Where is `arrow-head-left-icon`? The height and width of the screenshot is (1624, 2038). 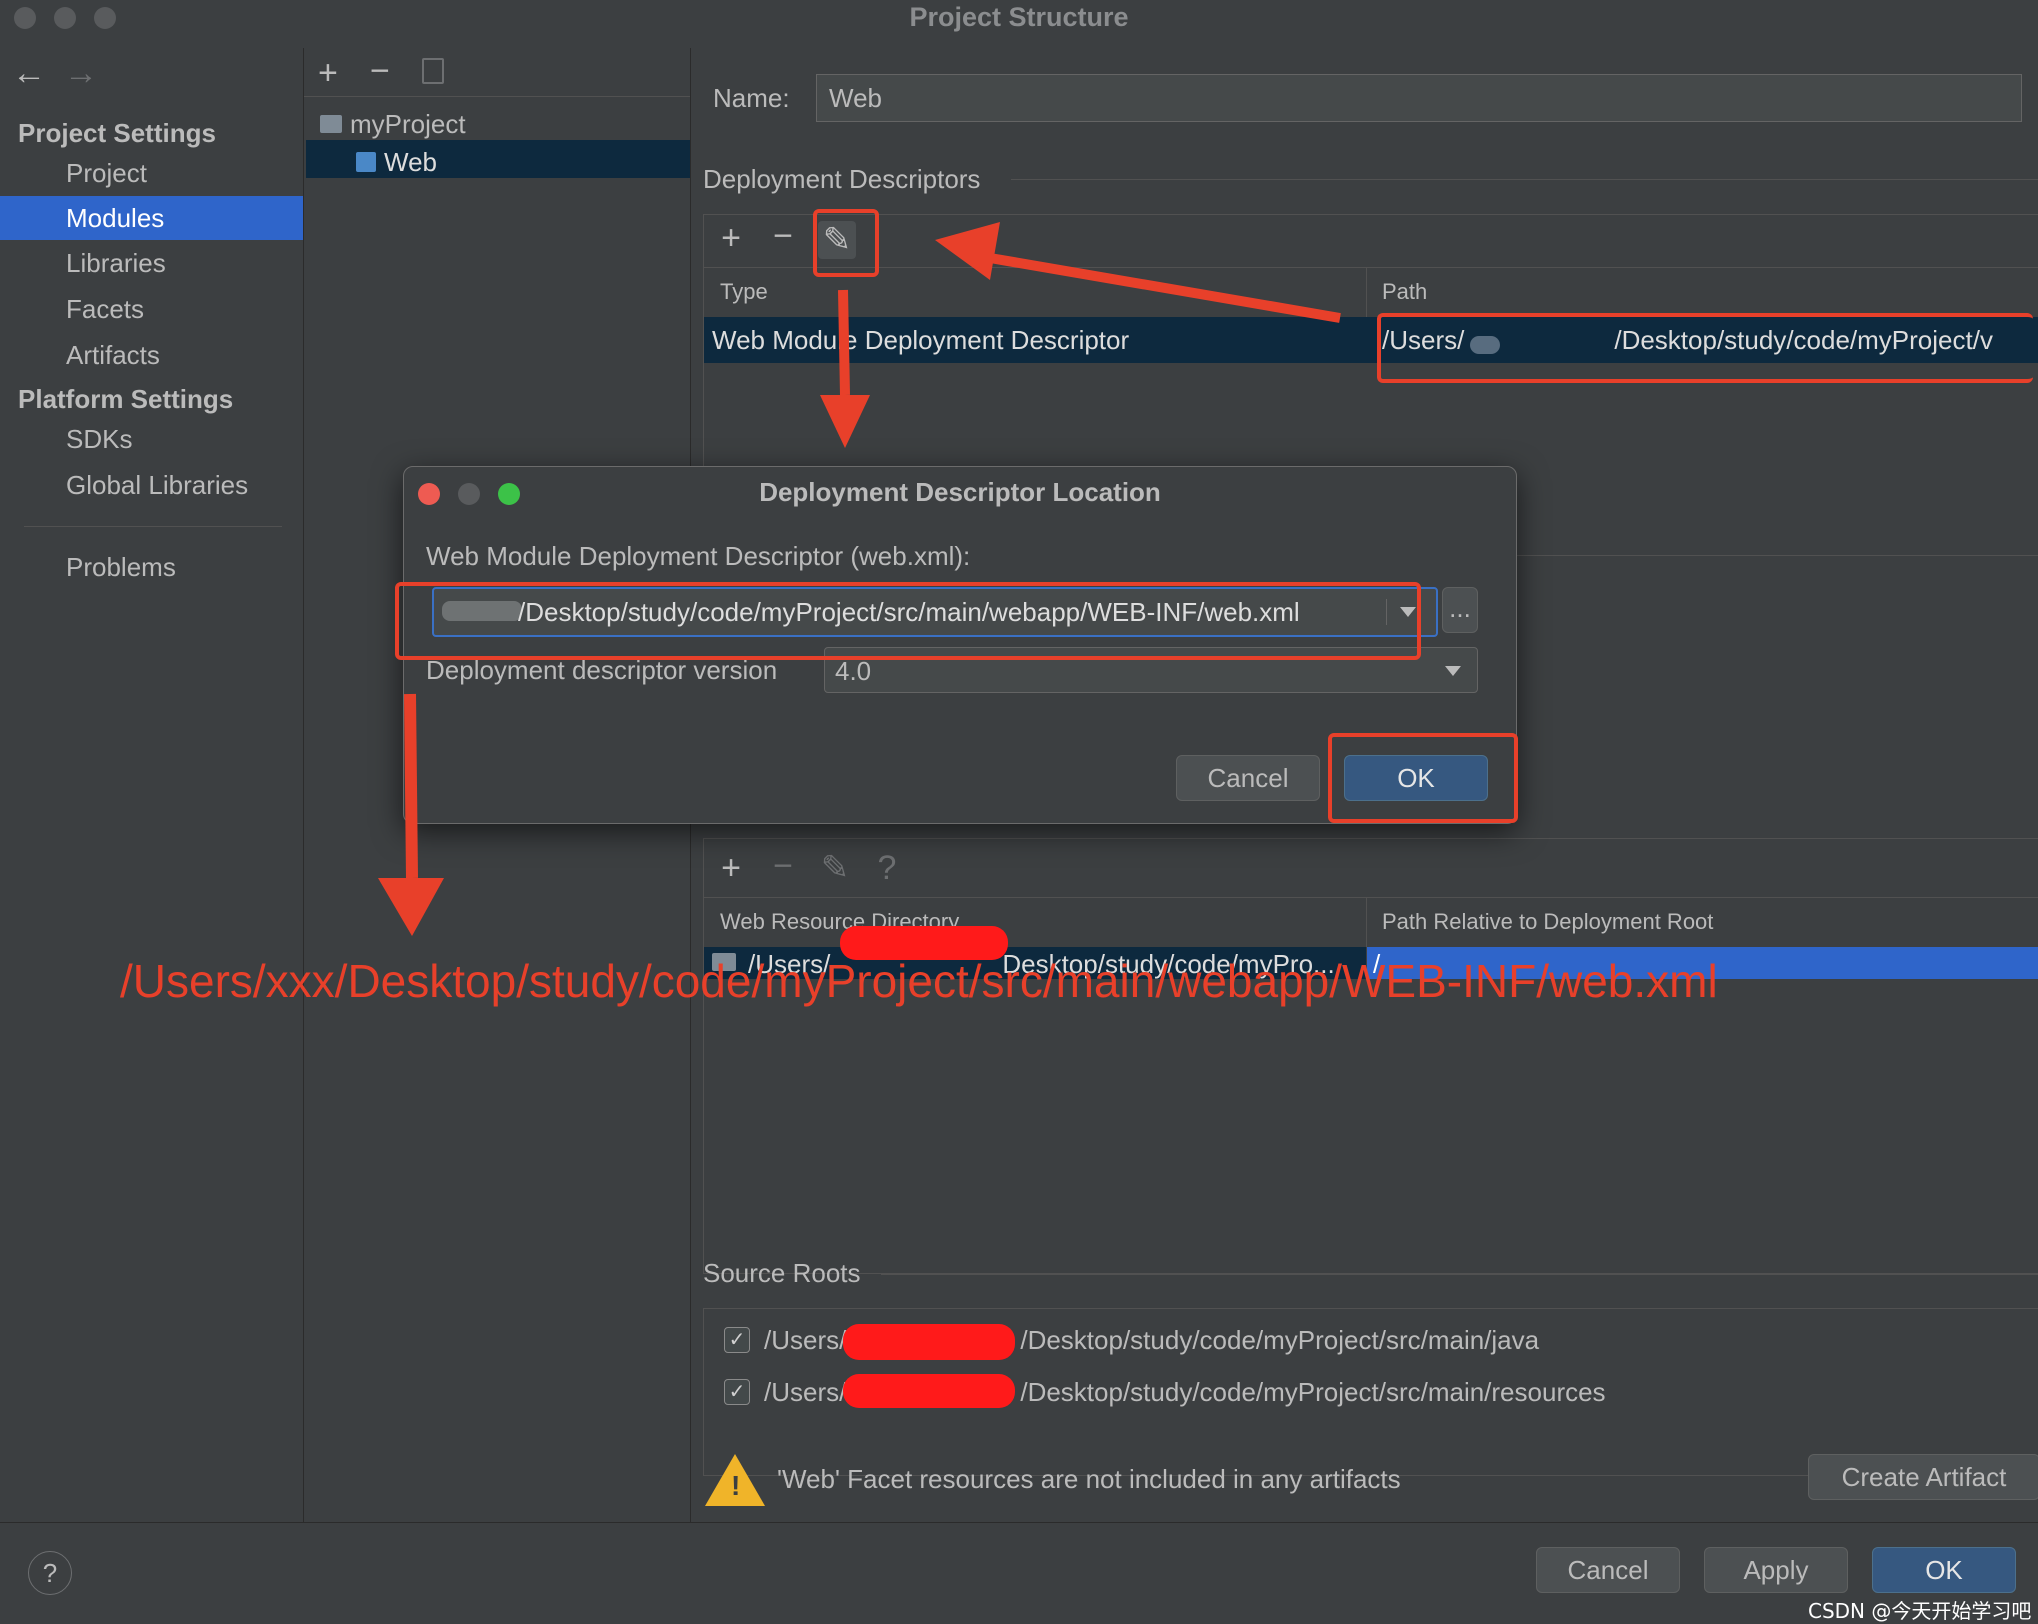 arrow-head-left-icon is located at coordinates (967, 251).